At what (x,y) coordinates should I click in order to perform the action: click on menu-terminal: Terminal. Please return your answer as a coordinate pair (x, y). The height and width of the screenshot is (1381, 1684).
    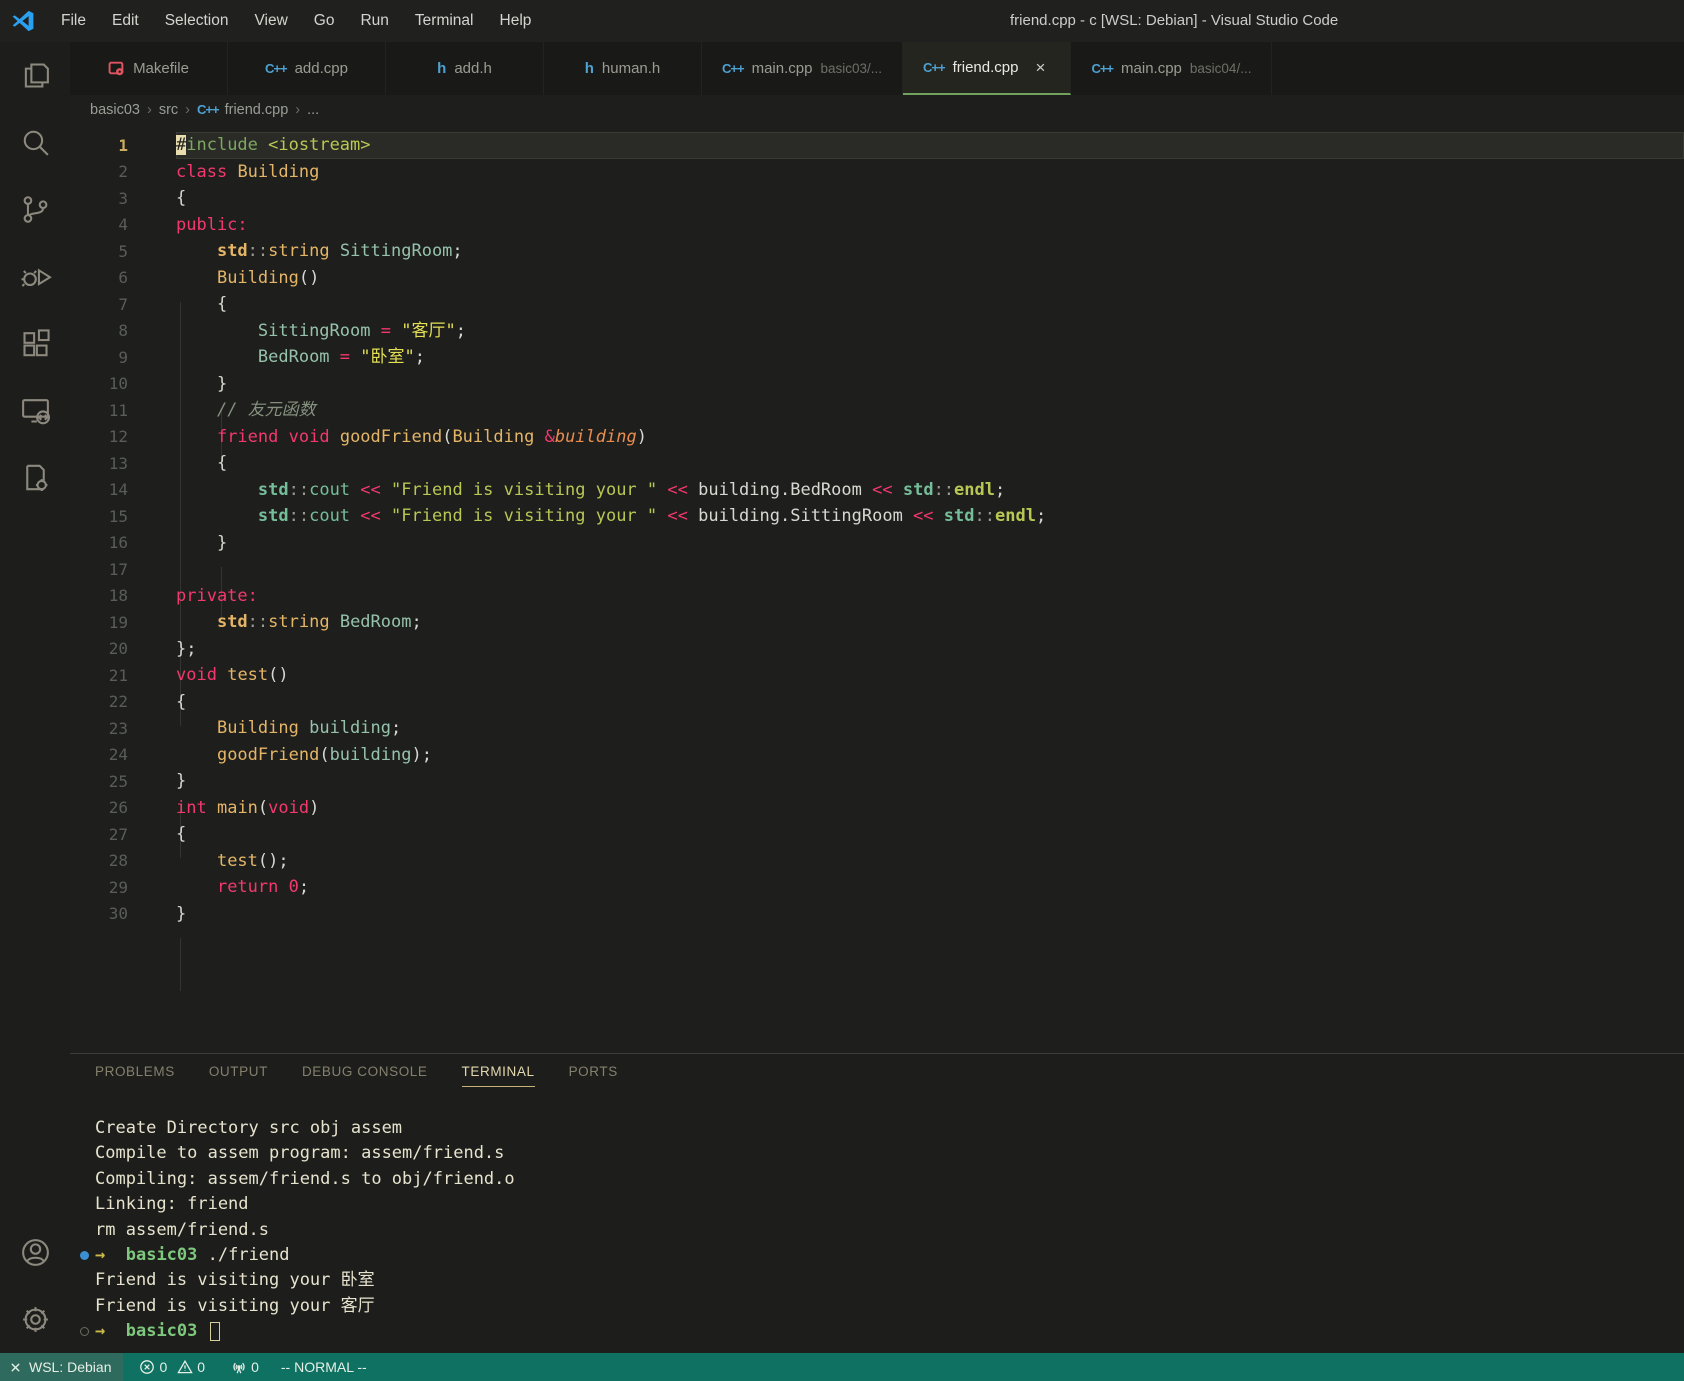
    Looking at the image, I should click on (444, 20).